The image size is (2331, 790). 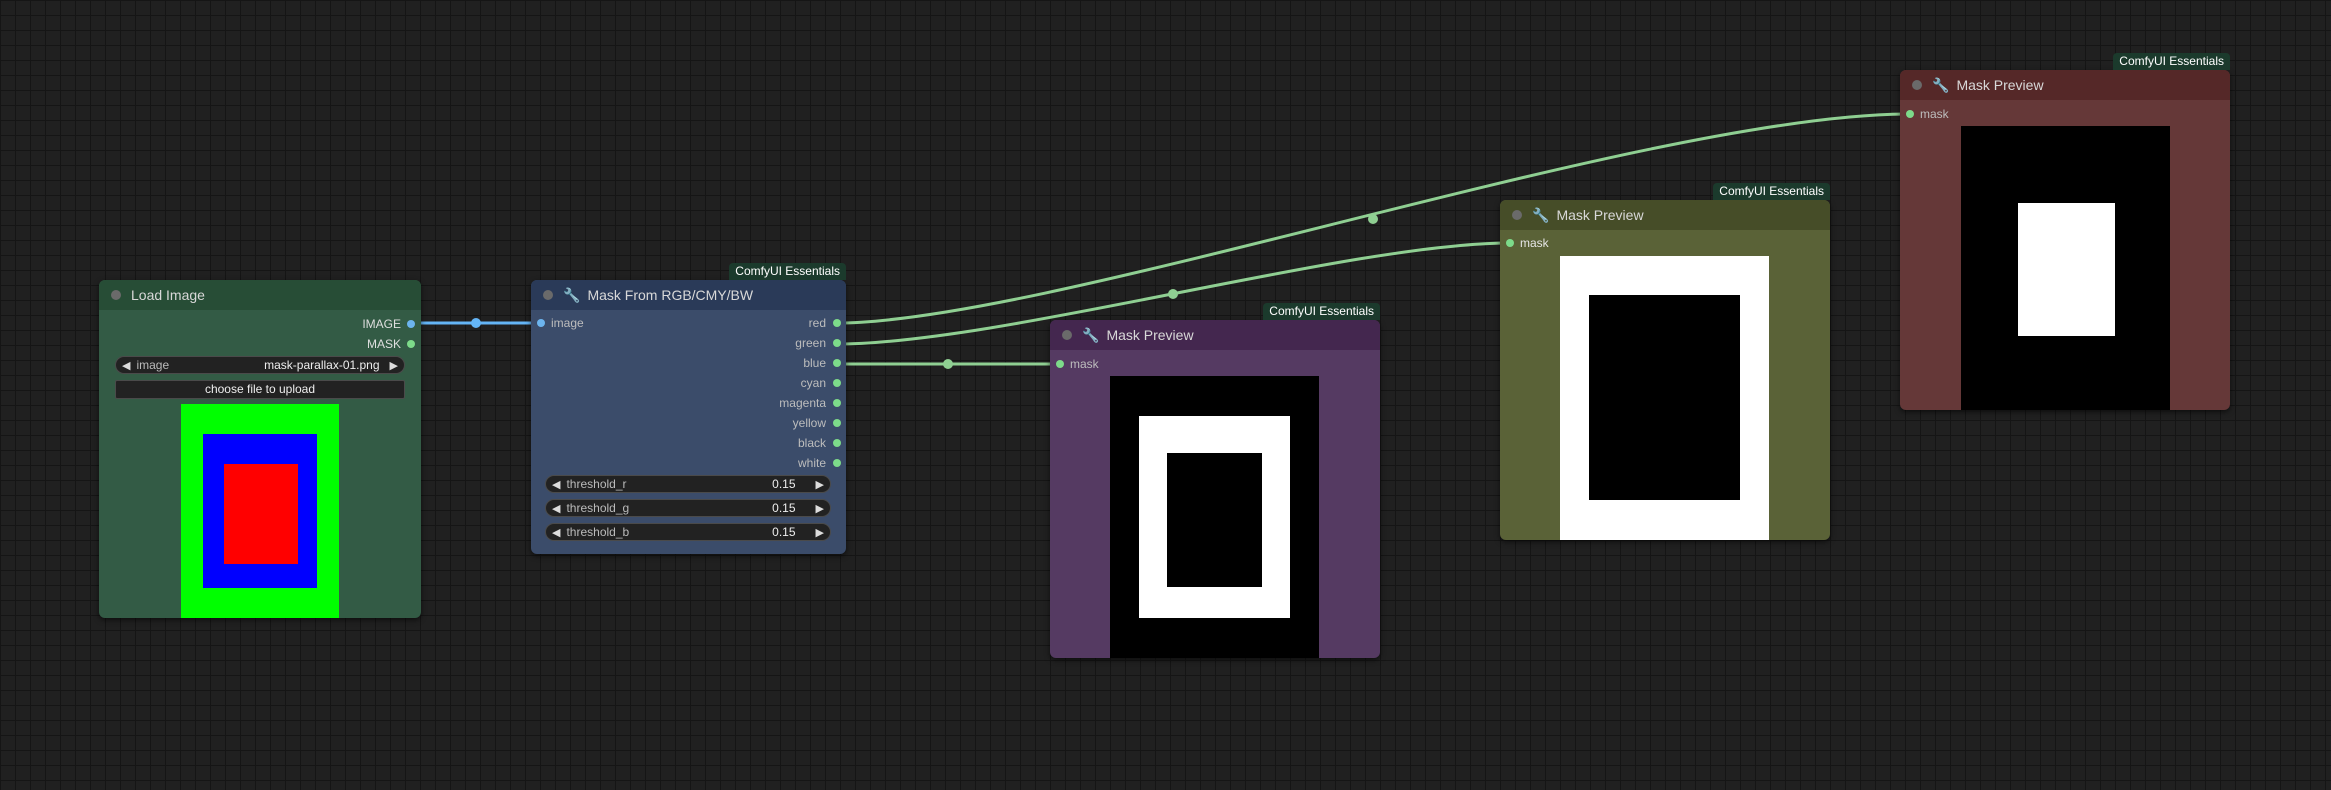 What do you see at coordinates (837, 403) in the screenshot?
I see `output-magenta-socket` at bounding box center [837, 403].